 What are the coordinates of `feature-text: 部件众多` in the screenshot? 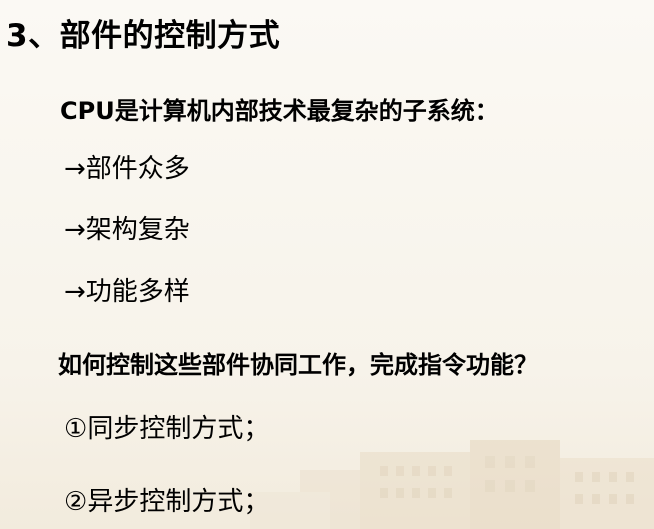 It's located at (137, 169).